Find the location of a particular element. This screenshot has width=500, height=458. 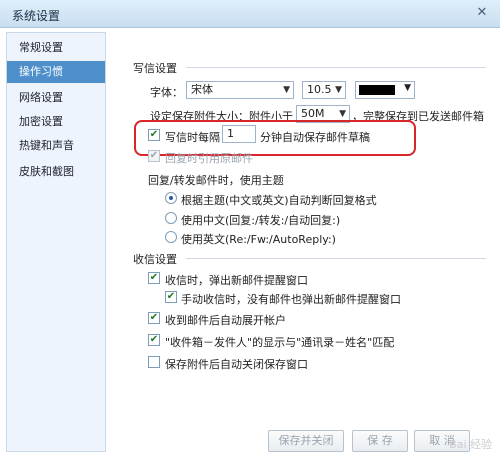

watermark: Bai 经验 is located at coordinates (470, 444).